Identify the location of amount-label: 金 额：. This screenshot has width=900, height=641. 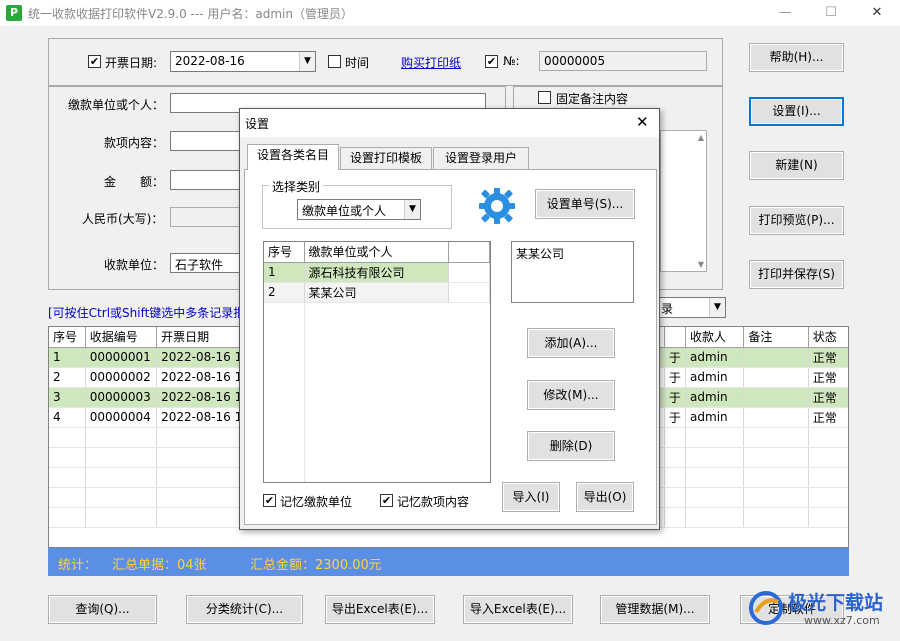
(134, 182).